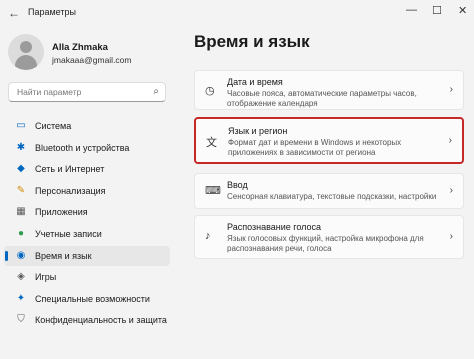 This screenshot has width=474, height=359. I want to click on back-arrow-icon: ←, so click(14, 13).